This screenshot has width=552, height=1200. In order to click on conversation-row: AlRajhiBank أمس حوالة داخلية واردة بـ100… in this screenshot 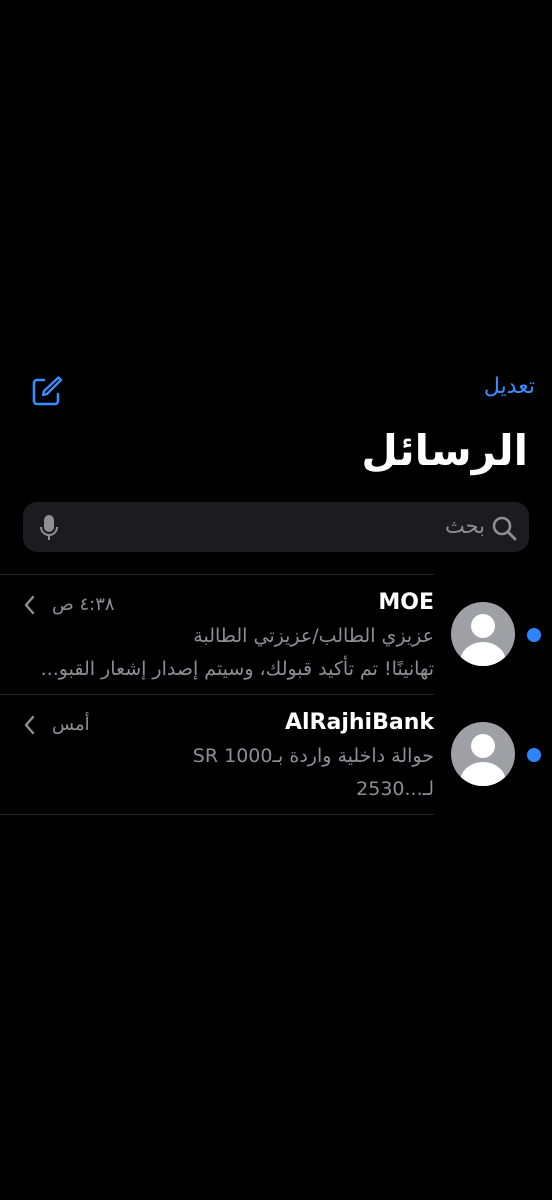, I will do `click(276, 755)`.